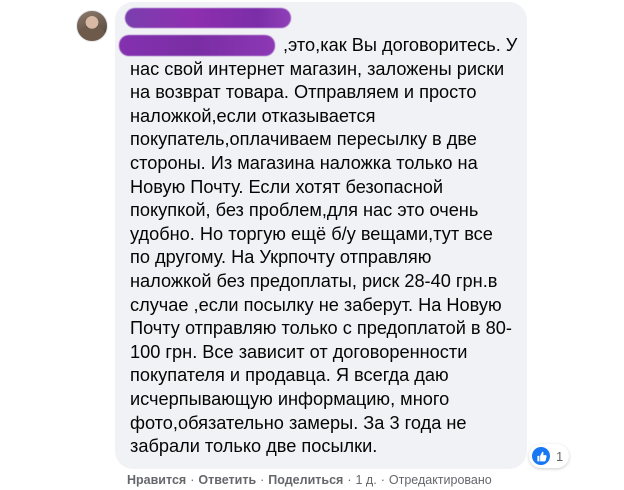 This screenshot has width=624, height=490. Describe the element at coordinates (92, 26) in the screenshot. I see `avatar` at that location.